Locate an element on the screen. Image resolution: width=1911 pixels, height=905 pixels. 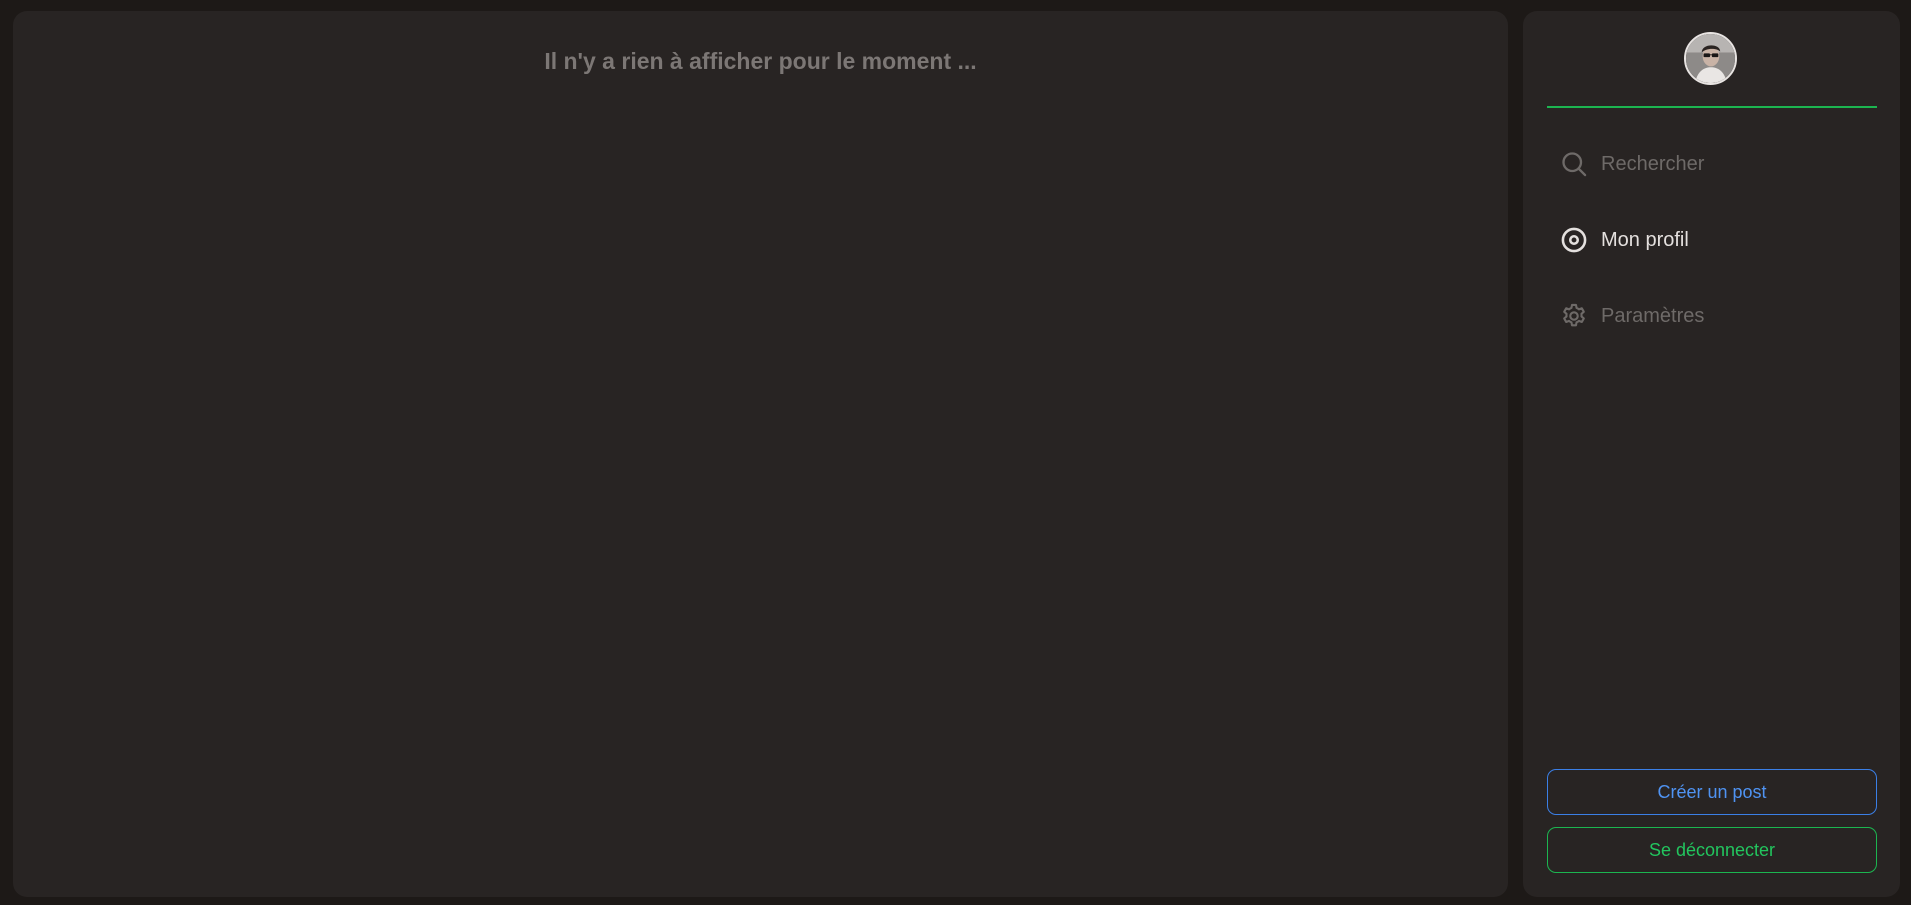
user-avatar-photo-icon is located at coordinates (1710, 58).